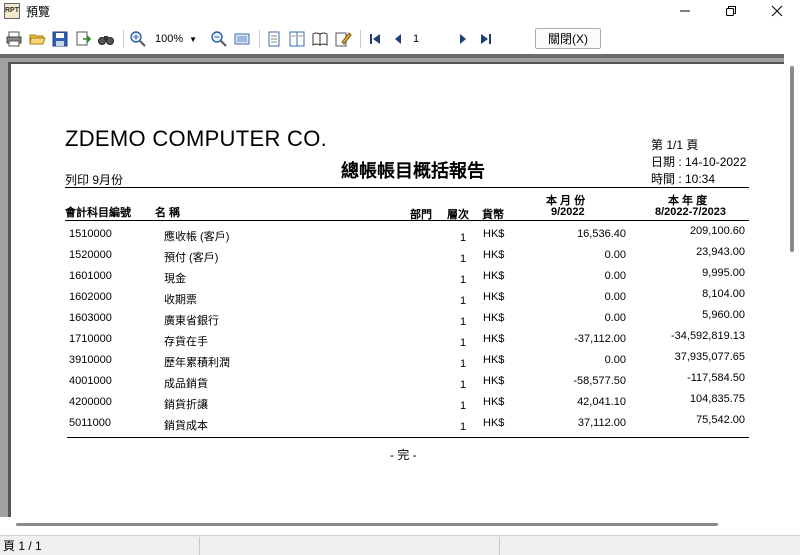 This screenshot has width=800, height=555. I want to click on two-page-icon, so click(297, 39).